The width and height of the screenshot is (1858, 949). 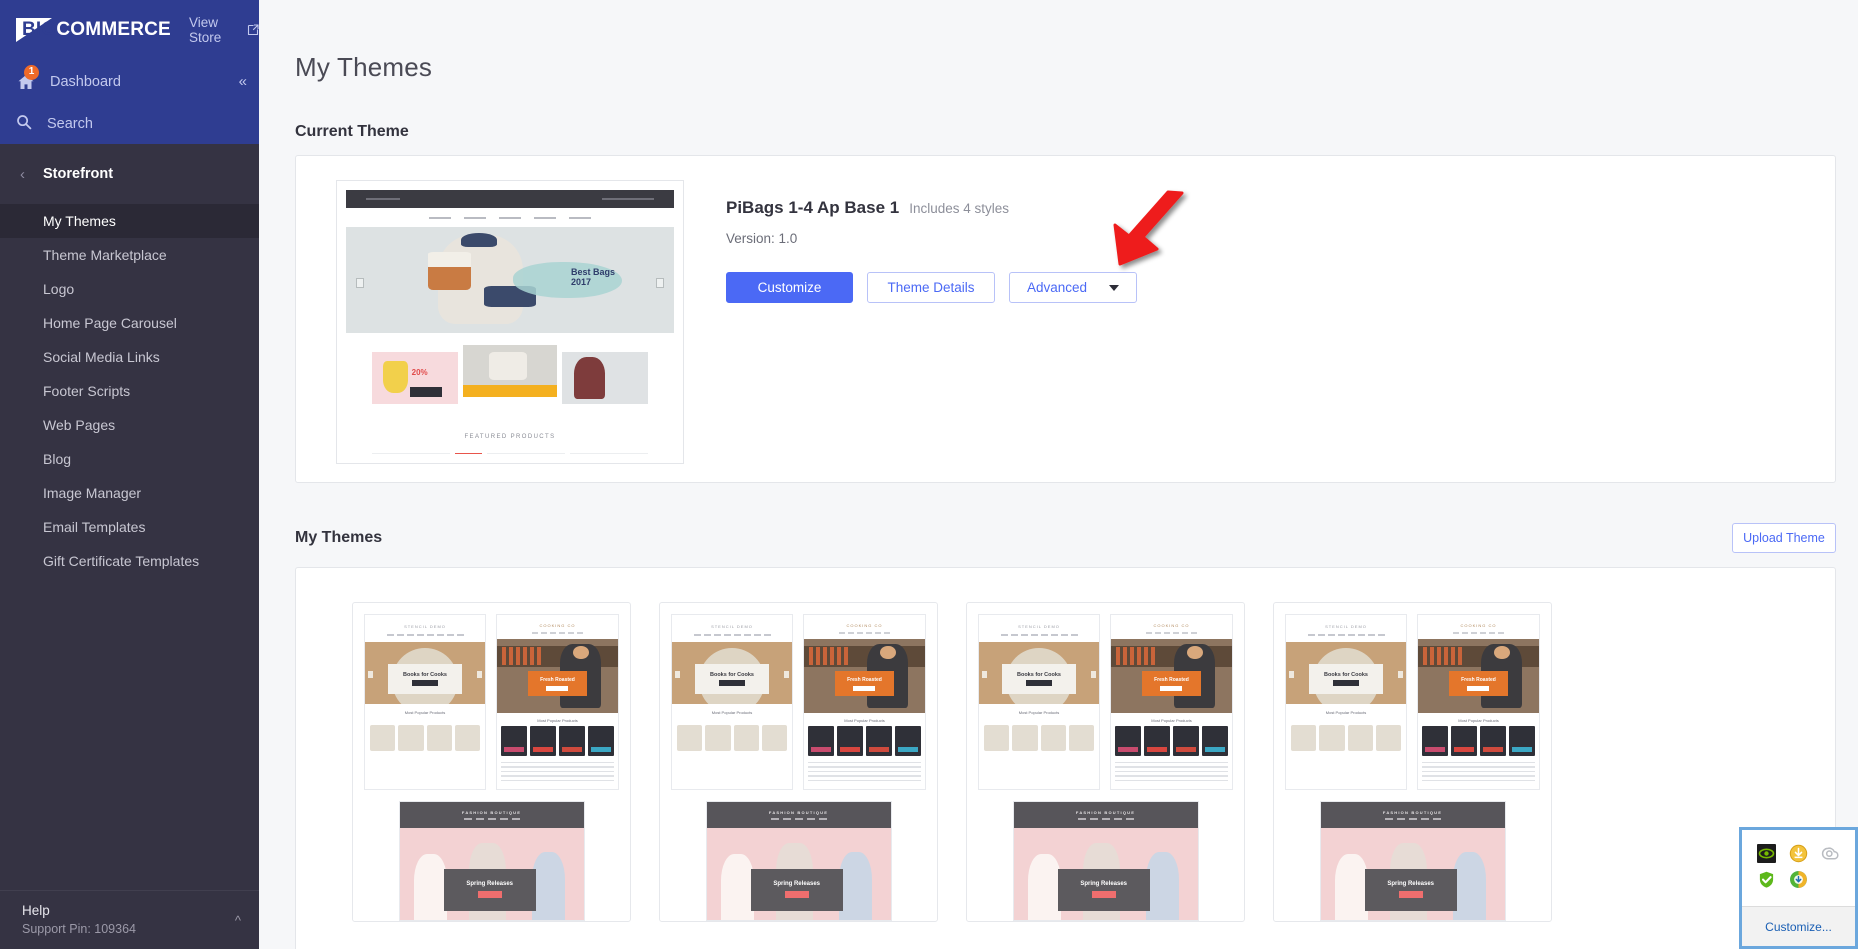 I want to click on sidebar-item-social-media-links: Social Media Links, so click(x=129, y=357).